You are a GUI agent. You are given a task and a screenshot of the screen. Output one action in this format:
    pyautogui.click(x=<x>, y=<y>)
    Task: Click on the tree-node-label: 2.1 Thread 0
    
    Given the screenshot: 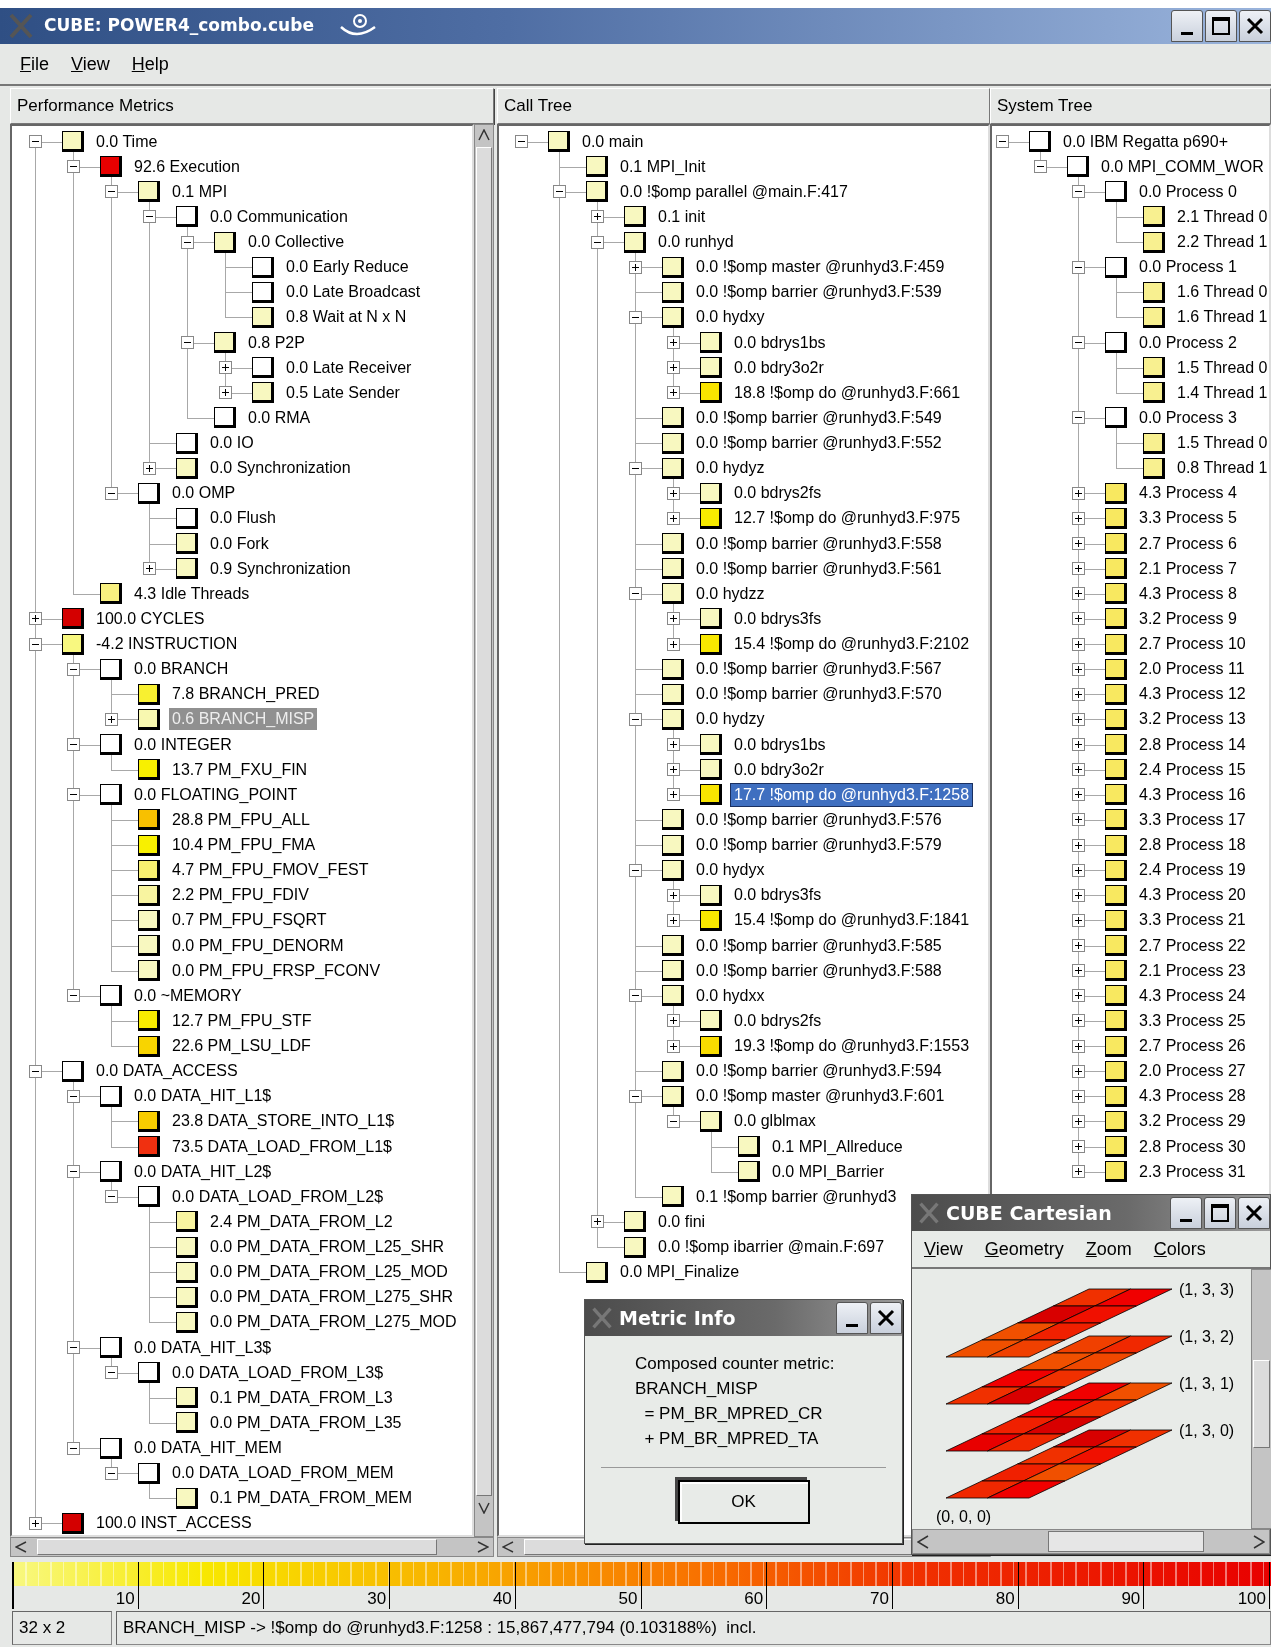 What is the action you would take?
    pyautogui.click(x=1221, y=216)
    